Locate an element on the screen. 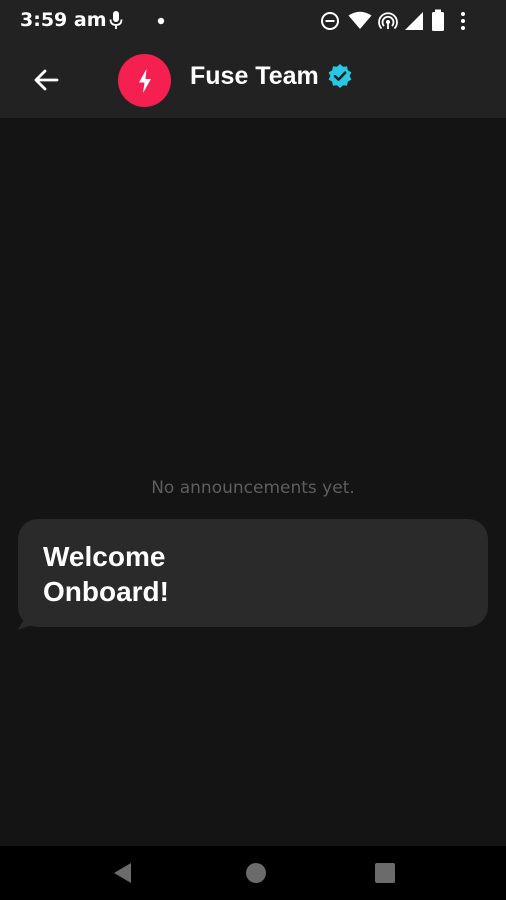 The image size is (506, 900). nav-home-button is located at coordinates (256, 873).